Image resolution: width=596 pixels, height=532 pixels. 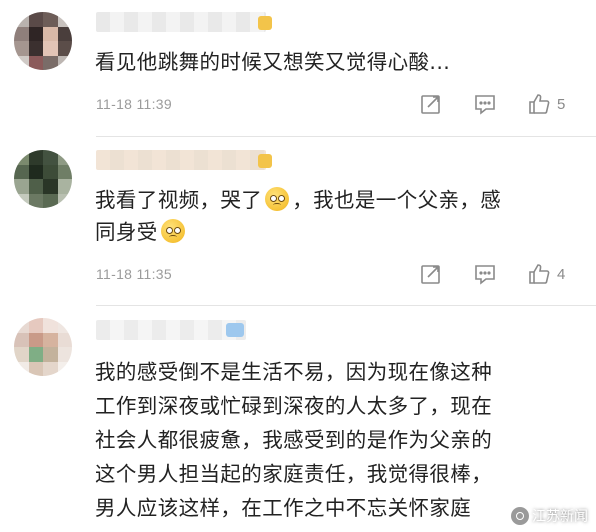 What do you see at coordinates (43, 347) in the screenshot?
I see `avatar` at bounding box center [43, 347].